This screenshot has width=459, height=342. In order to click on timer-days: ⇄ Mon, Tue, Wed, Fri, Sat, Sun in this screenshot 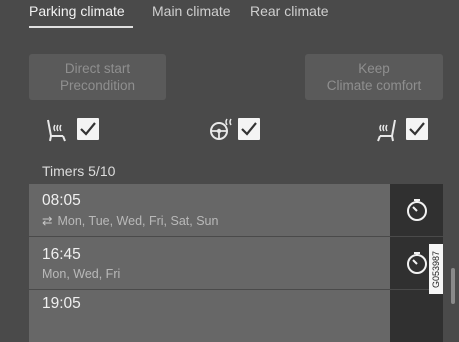, I will do `click(130, 220)`.